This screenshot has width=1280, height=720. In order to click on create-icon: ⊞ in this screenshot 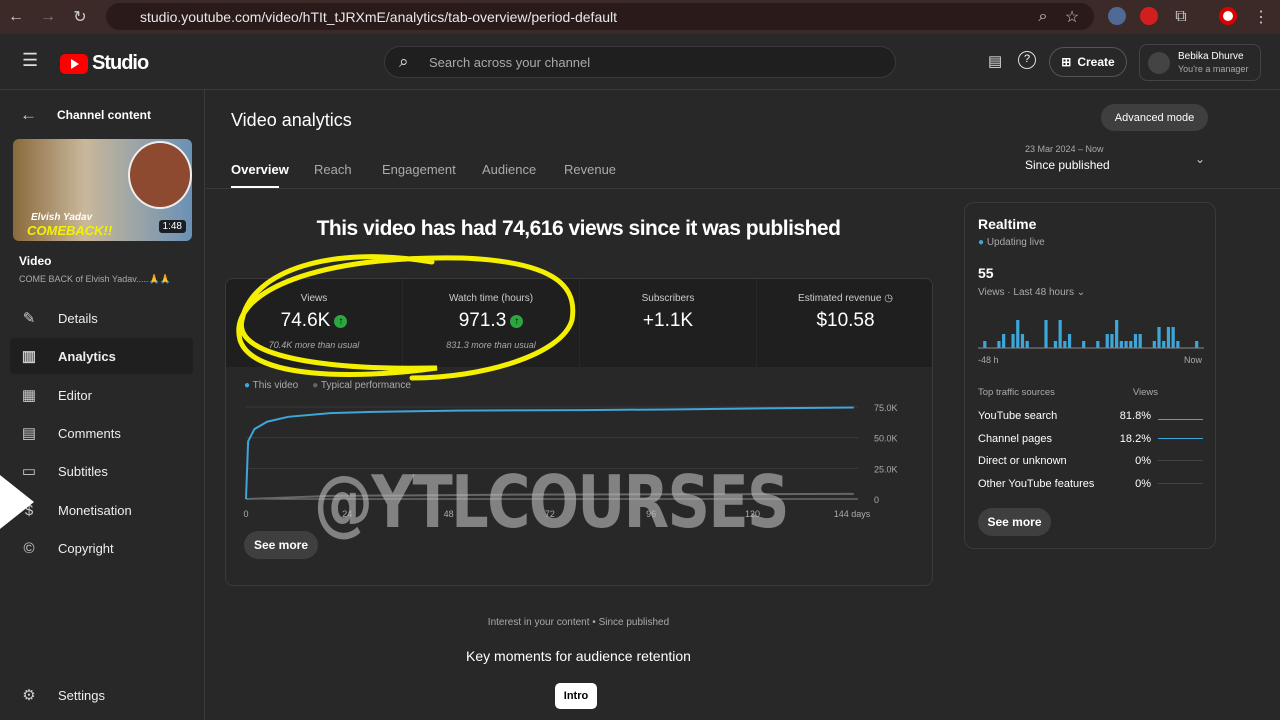, I will do `click(1066, 62)`.